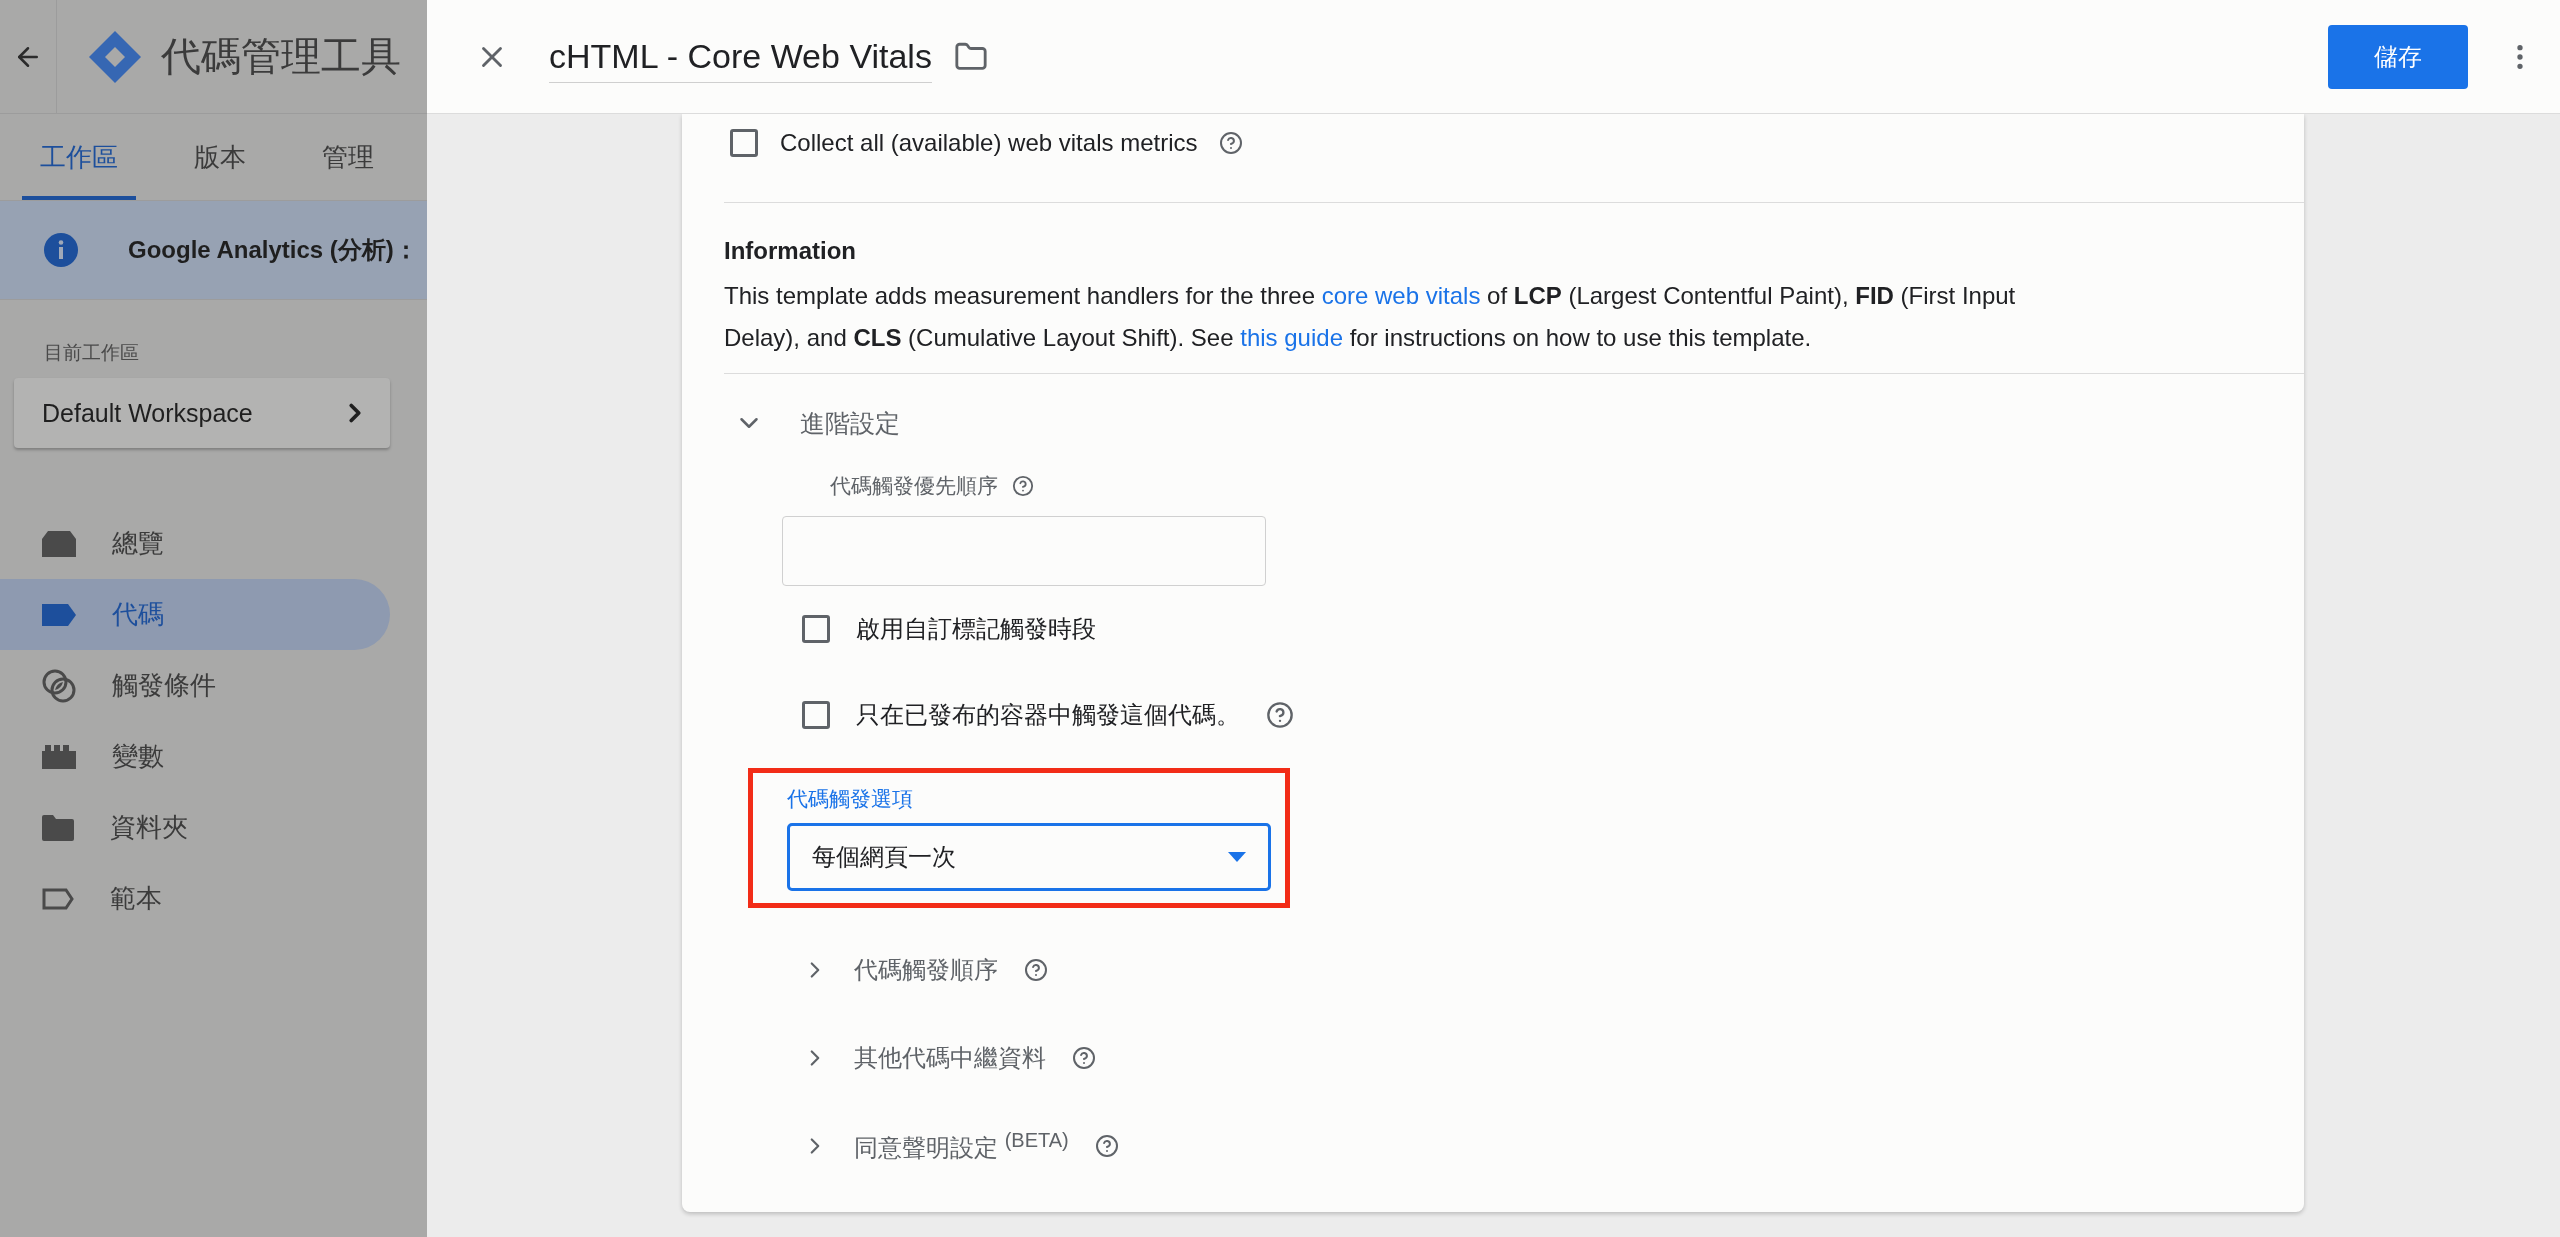 The width and height of the screenshot is (2560, 1237). What do you see at coordinates (195, 685) in the screenshot?
I see `nav-item: 觸發條件` at bounding box center [195, 685].